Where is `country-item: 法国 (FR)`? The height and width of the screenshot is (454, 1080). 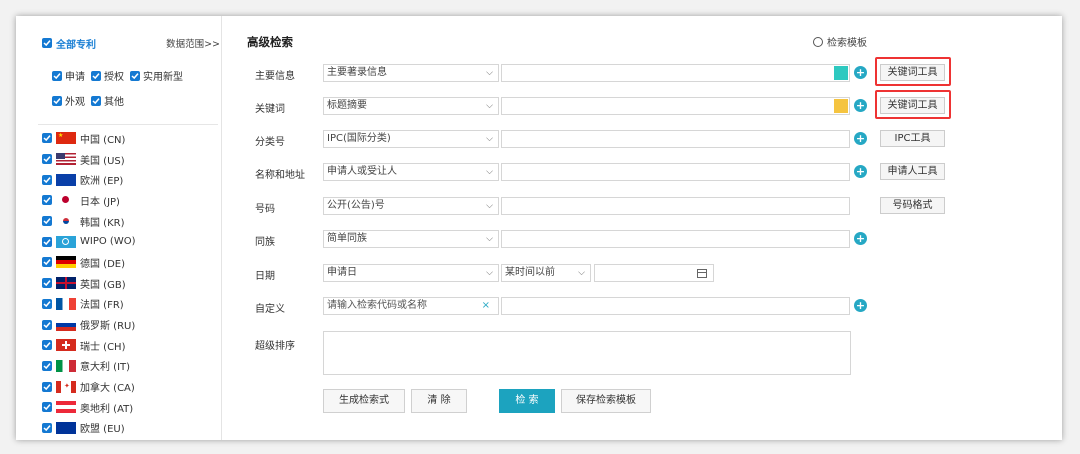 country-item: 法国 (FR) is located at coordinates (131, 304).